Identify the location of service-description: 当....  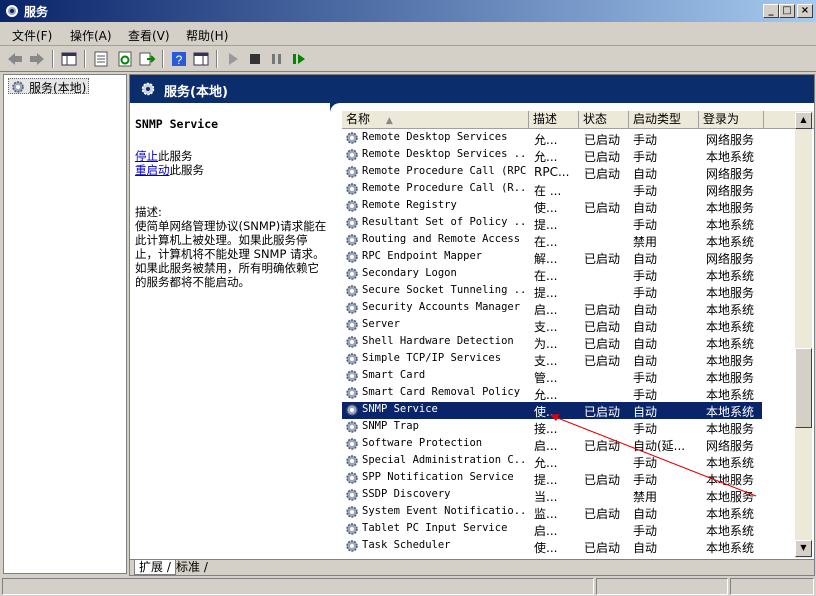
(546, 497).